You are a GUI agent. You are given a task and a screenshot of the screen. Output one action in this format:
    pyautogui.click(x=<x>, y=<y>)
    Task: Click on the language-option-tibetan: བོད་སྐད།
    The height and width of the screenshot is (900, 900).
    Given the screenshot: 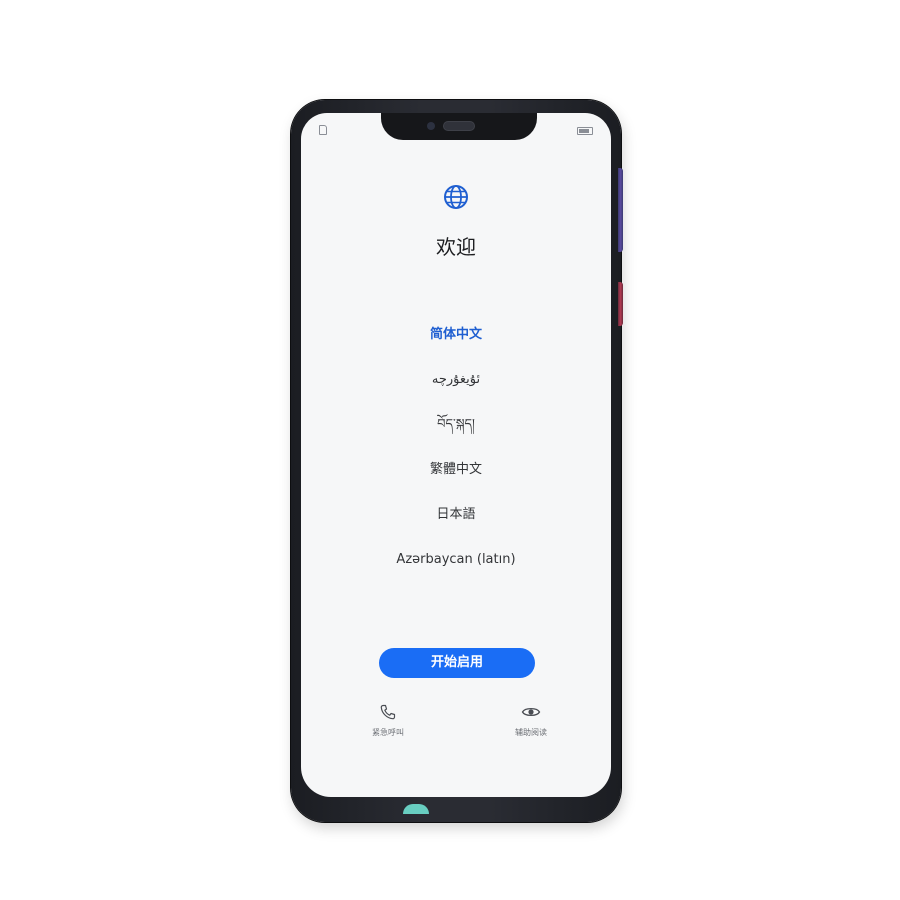 What is the action you would take?
    pyautogui.click(x=456, y=434)
    